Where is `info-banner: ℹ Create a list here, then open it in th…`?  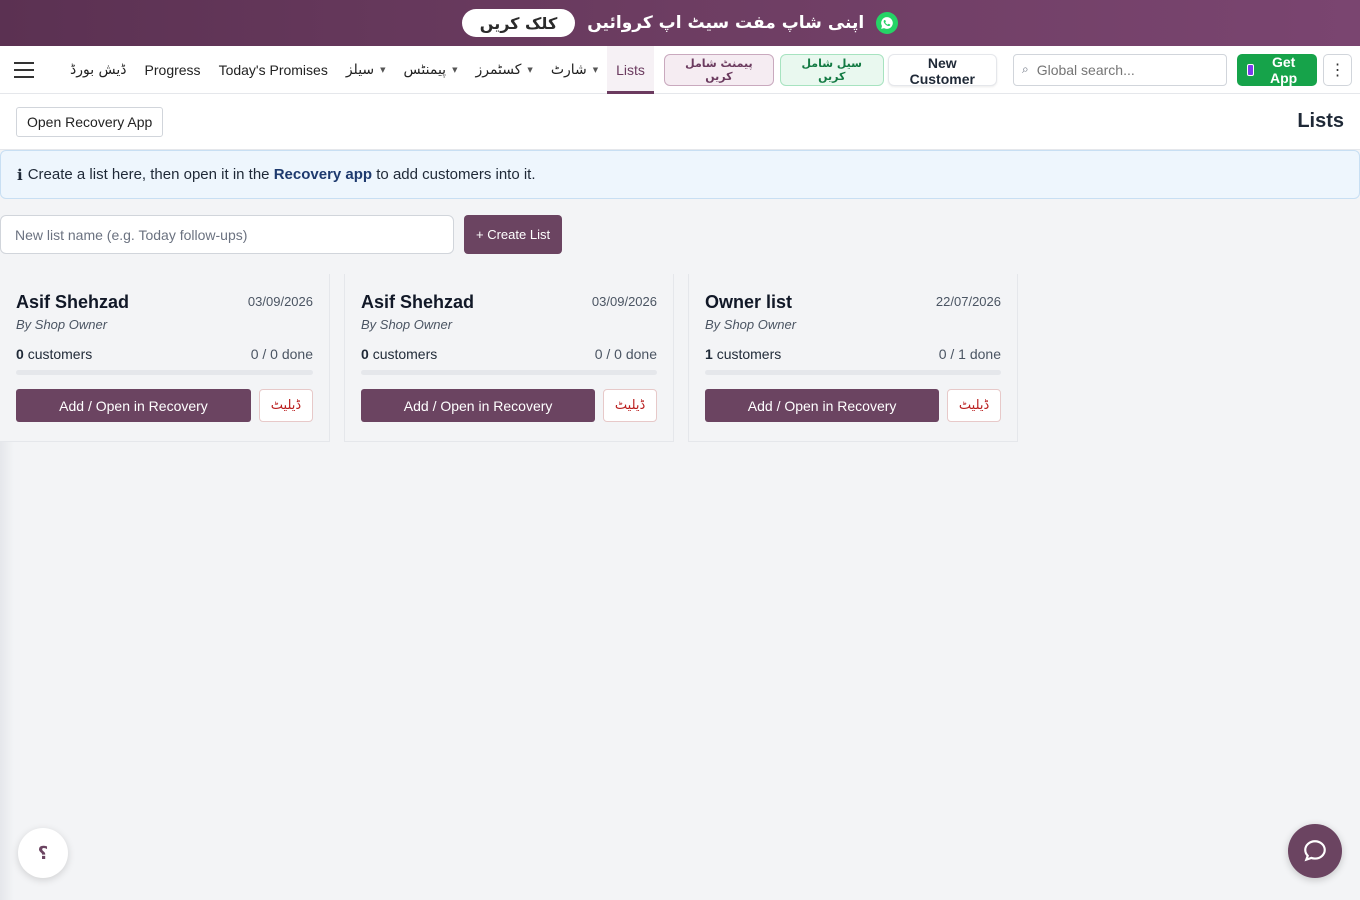
info-banner: ℹ Create a list here, then open it in th… is located at coordinates (680, 174).